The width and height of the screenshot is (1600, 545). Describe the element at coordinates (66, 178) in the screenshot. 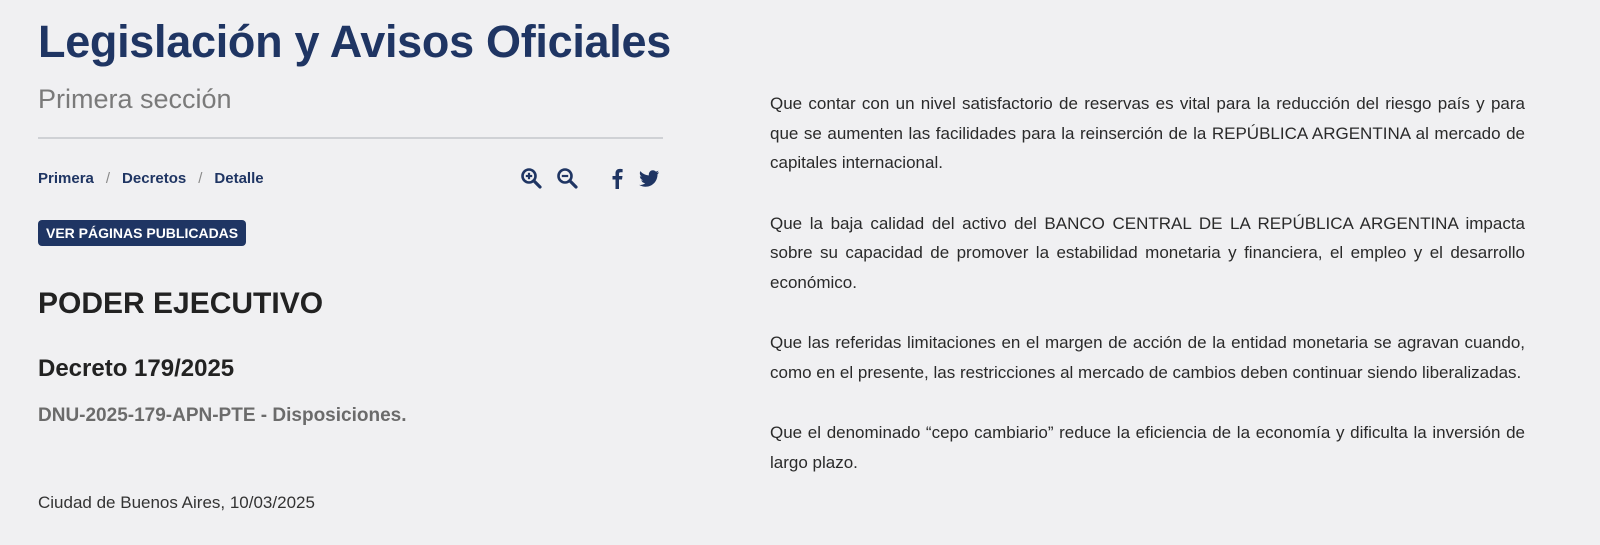

I see `breadcrumb-item-primera: Primera` at that location.